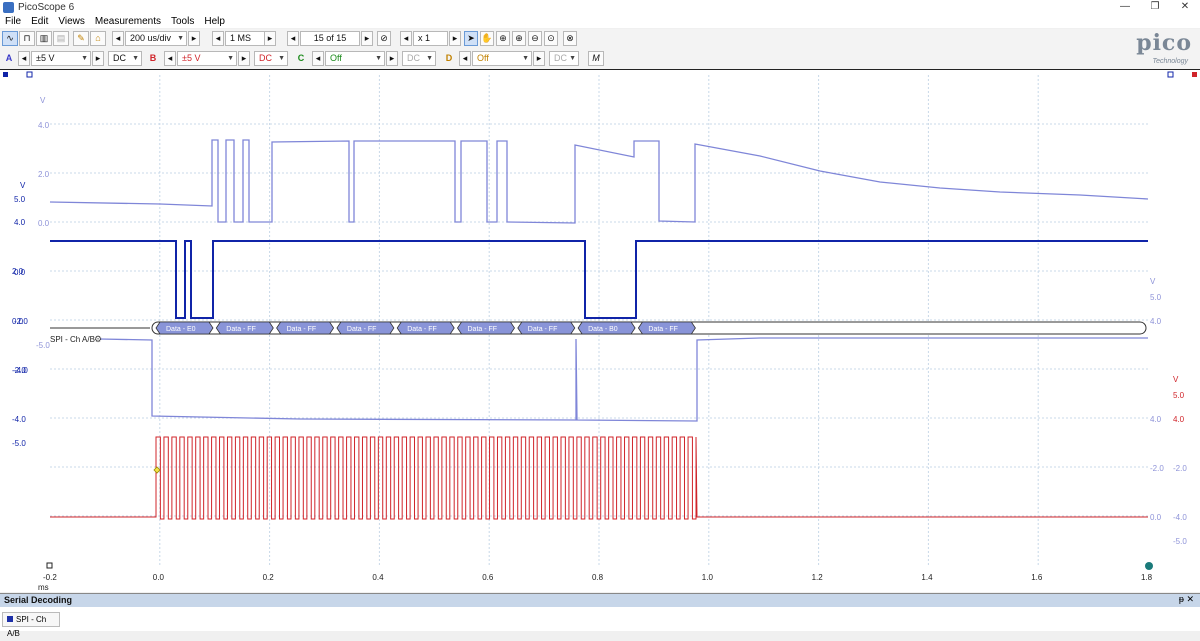 This screenshot has width=1200, height=641. What do you see at coordinates (487, 38) in the screenshot?
I see `hand-icon: ✋` at bounding box center [487, 38].